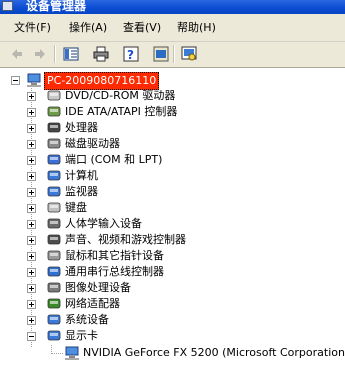  What do you see at coordinates (177, 192) in the screenshot?
I see `tree-category: 监视器` at bounding box center [177, 192].